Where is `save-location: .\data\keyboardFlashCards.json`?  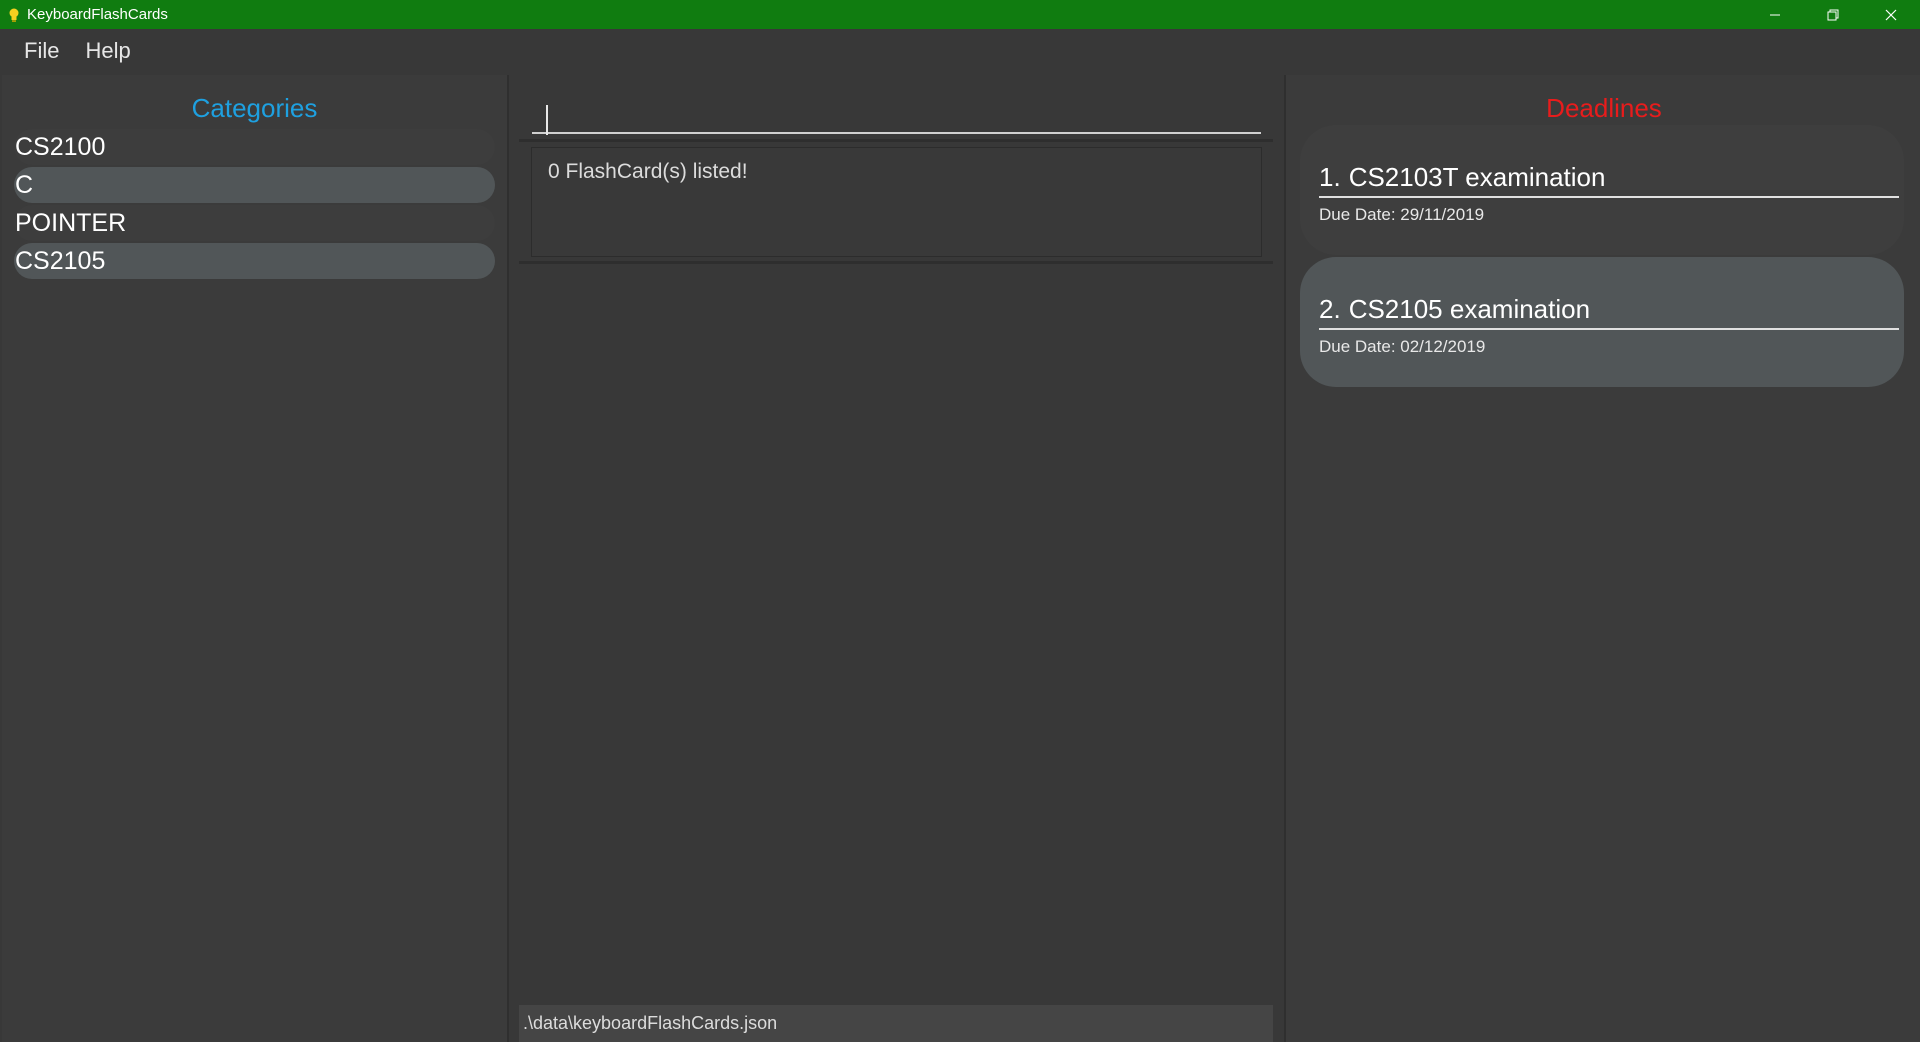
save-location: .\data\keyboardFlashCards.json is located at coordinates (650, 1023).